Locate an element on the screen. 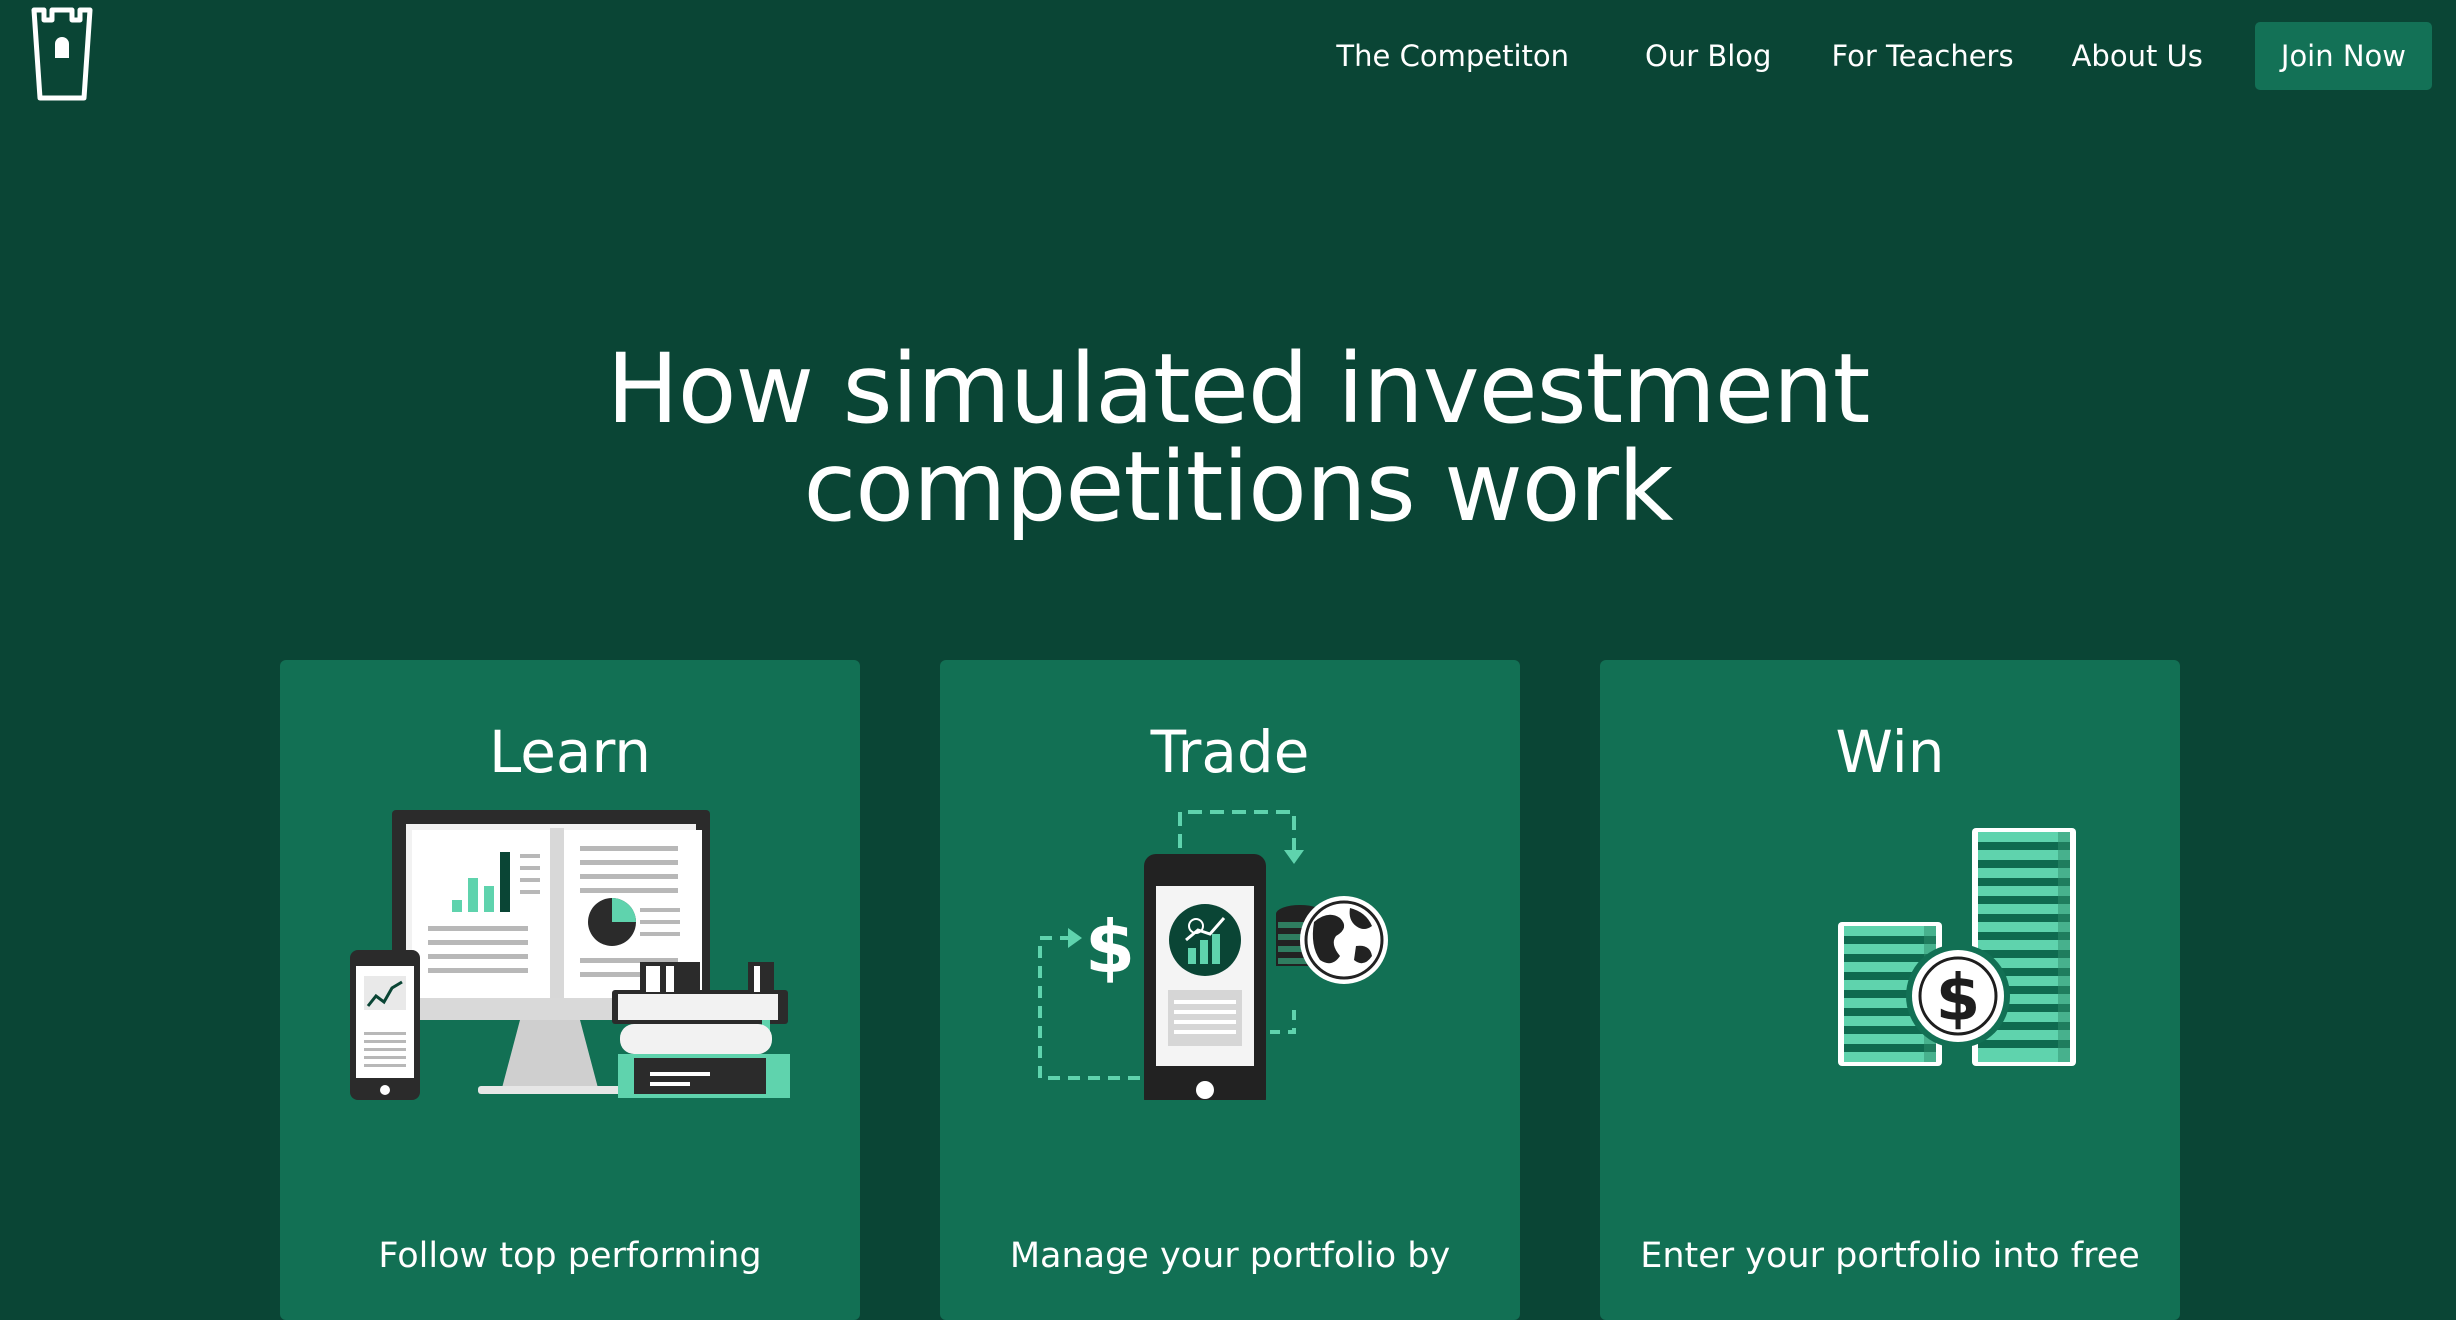 This screenshot has height=1320, width=2456. hero-title-line-1: How simulated investment is located at coordinates (1238, 389).